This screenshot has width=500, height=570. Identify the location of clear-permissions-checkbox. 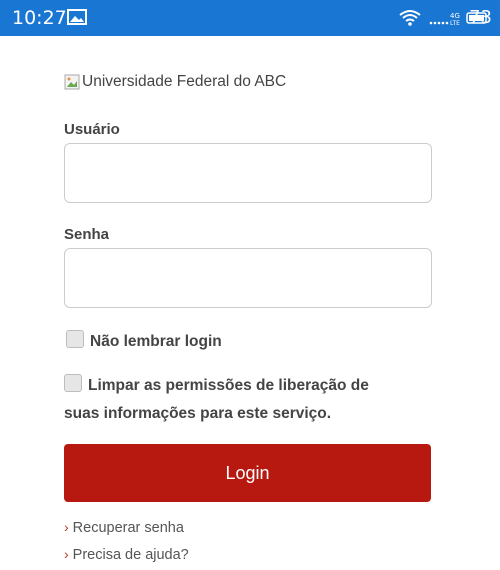
(73, 383).